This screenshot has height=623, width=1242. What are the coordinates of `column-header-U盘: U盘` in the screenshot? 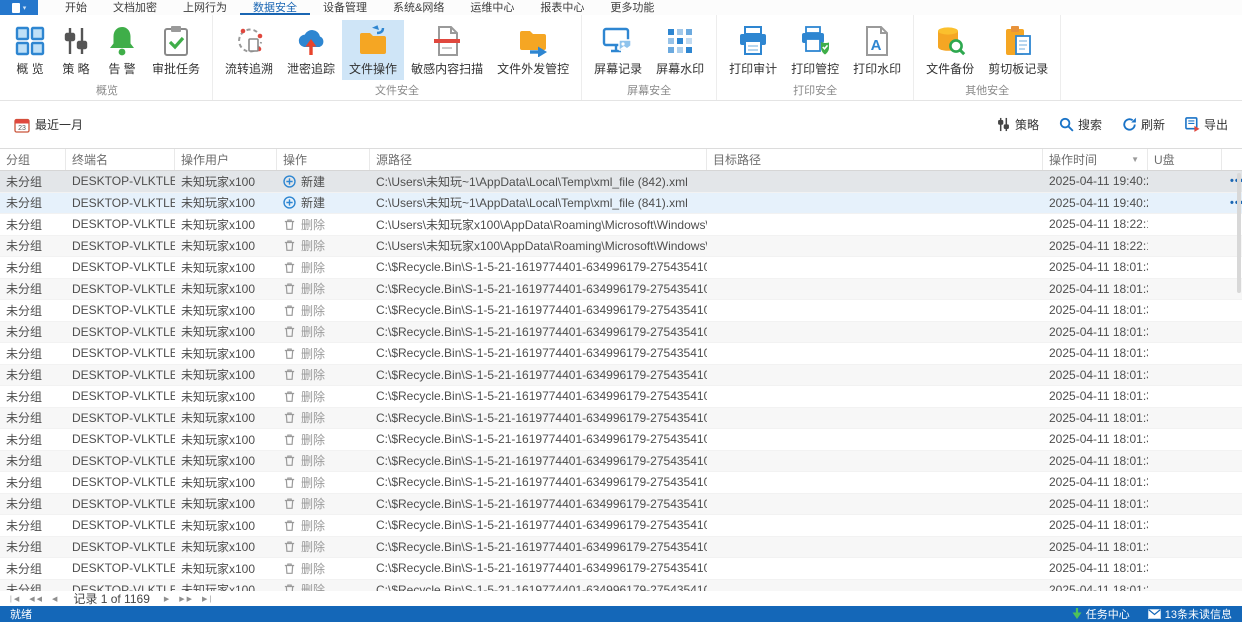 It's located at (1185, 159).